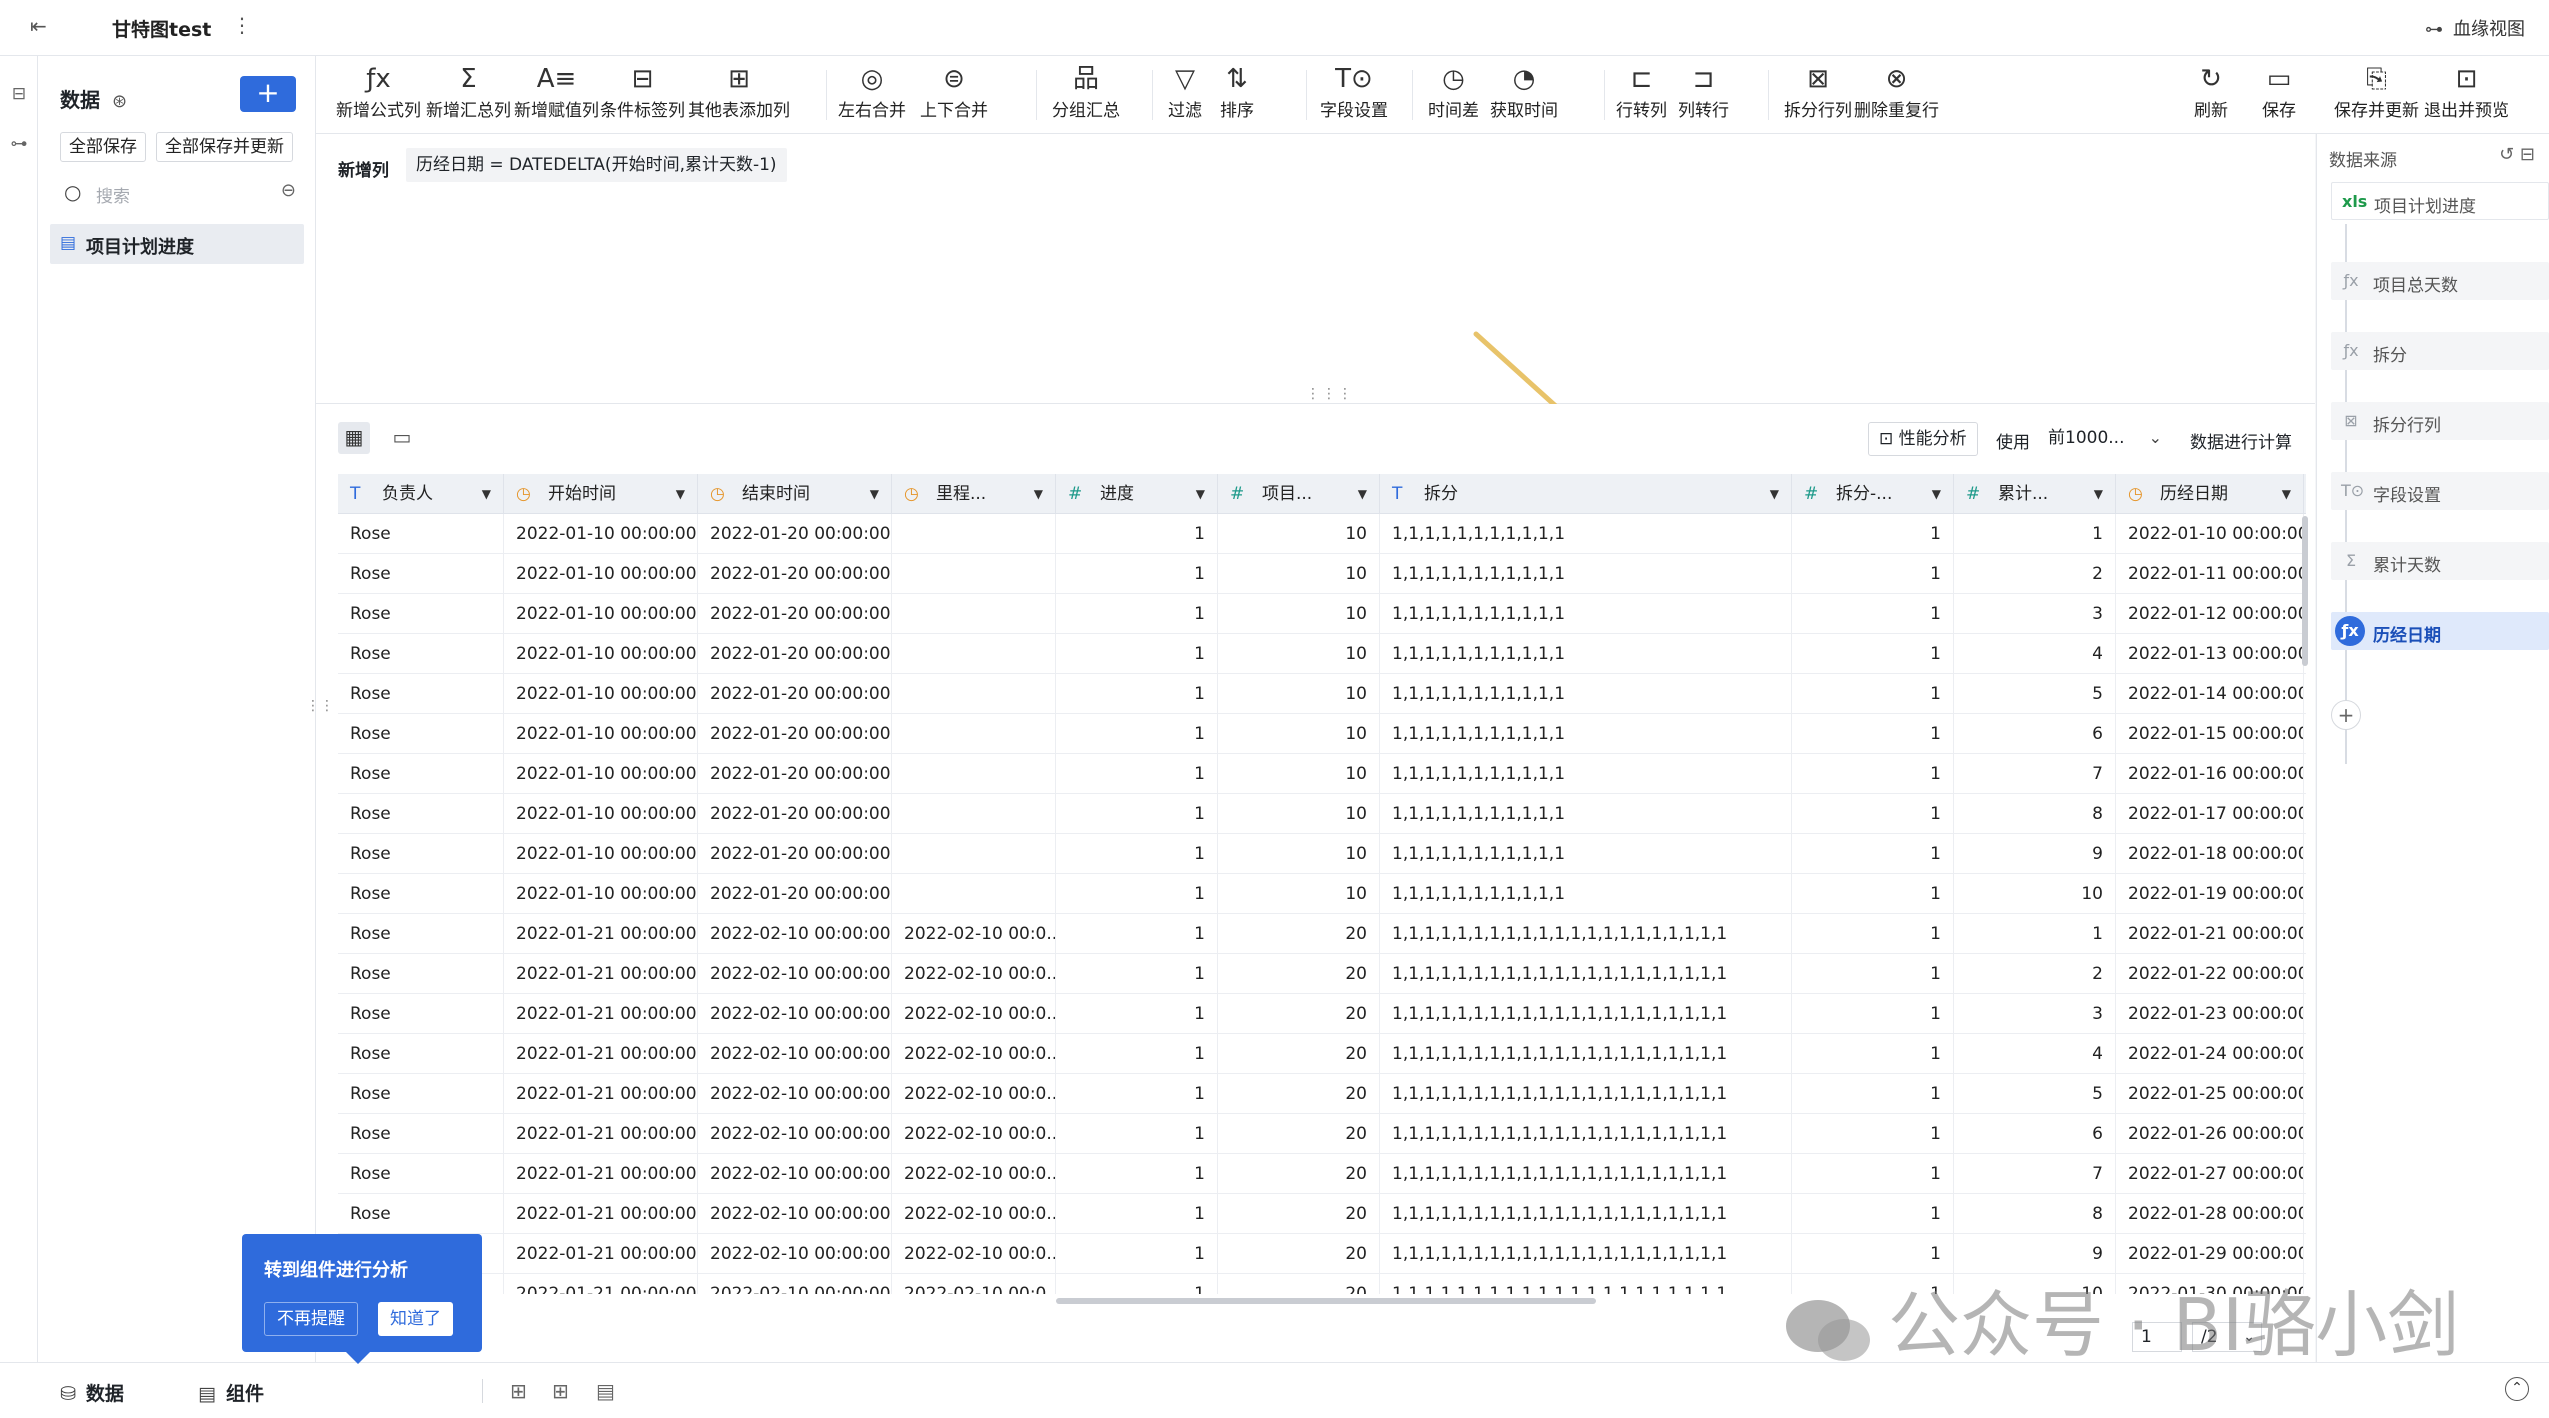 The width and height of the screenshot is (2549, 1418). What do you see at coordinates (1873, 494) in the screenshot?
I see `column-header: # 拆分-... ▼` at bounding box center [1873, 494].